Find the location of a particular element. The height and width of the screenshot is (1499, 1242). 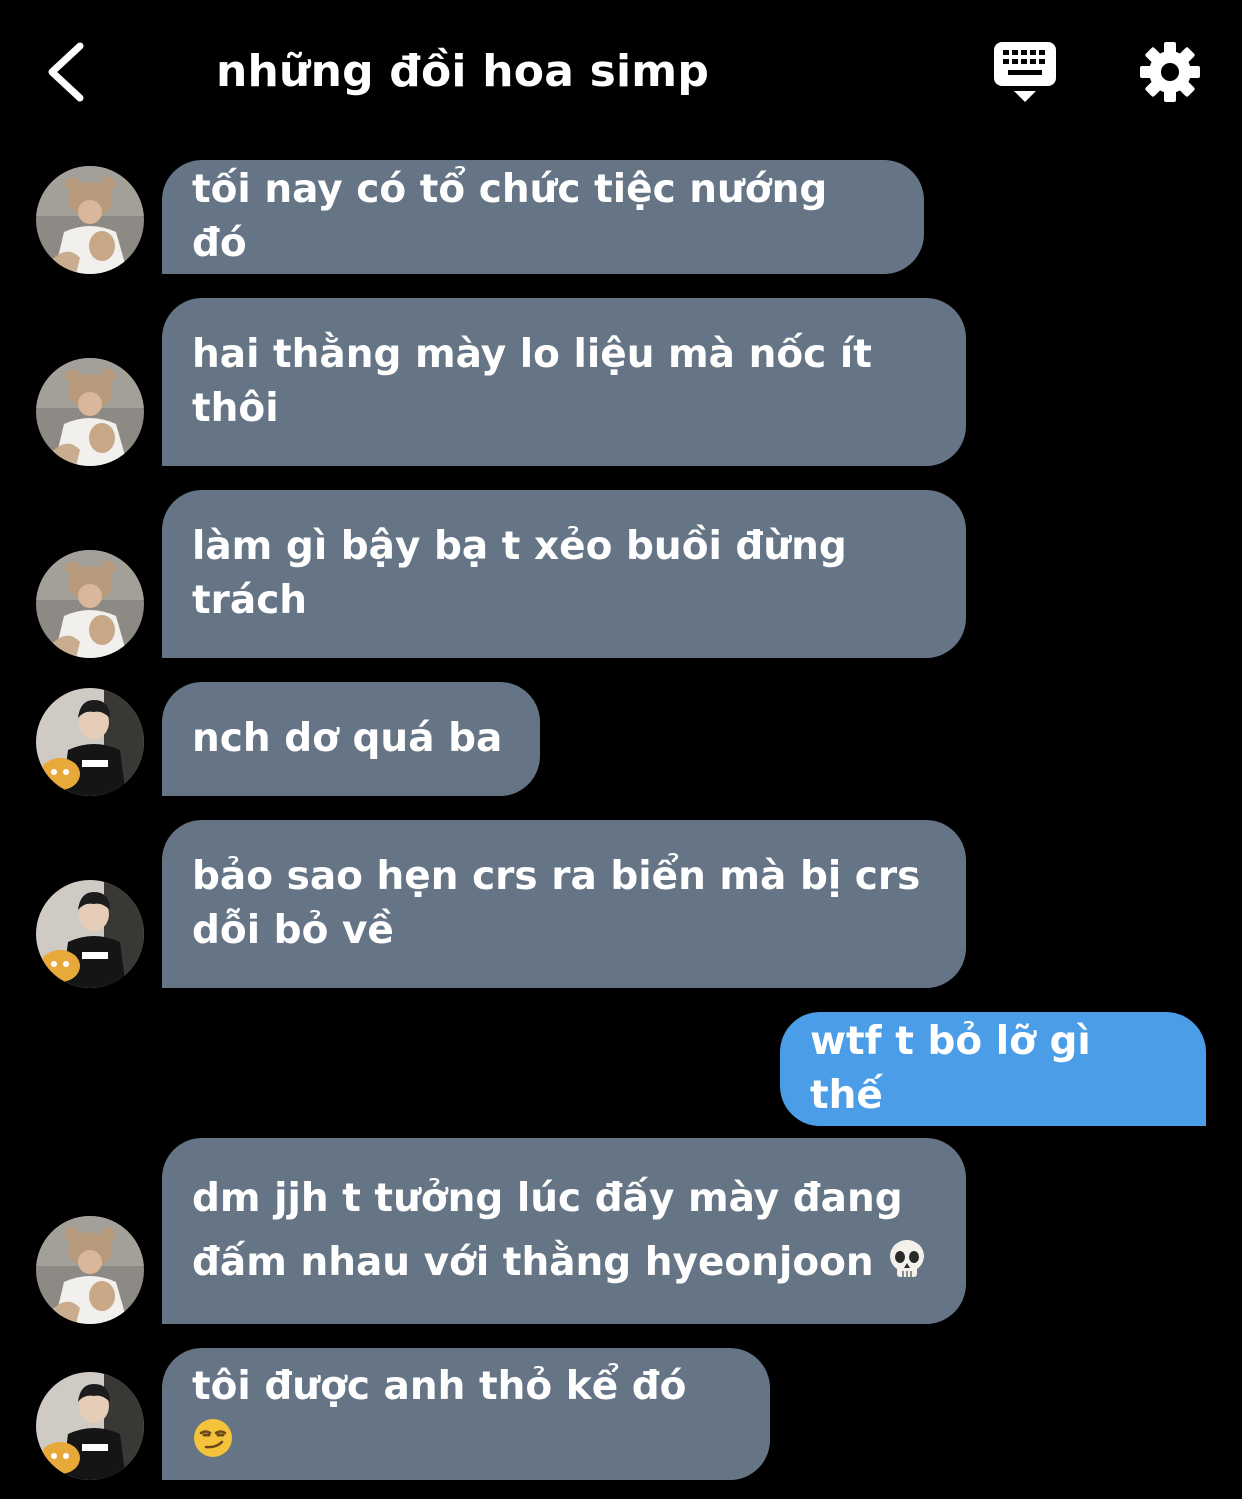

message-content: tôi được anh thỏ kể đó is located at coordinates (466, 1414).